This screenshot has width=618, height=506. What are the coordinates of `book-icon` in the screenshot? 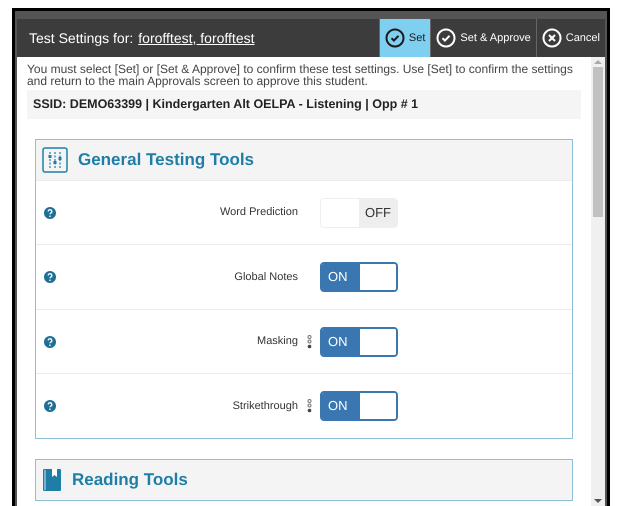 It's located at (52, 480).